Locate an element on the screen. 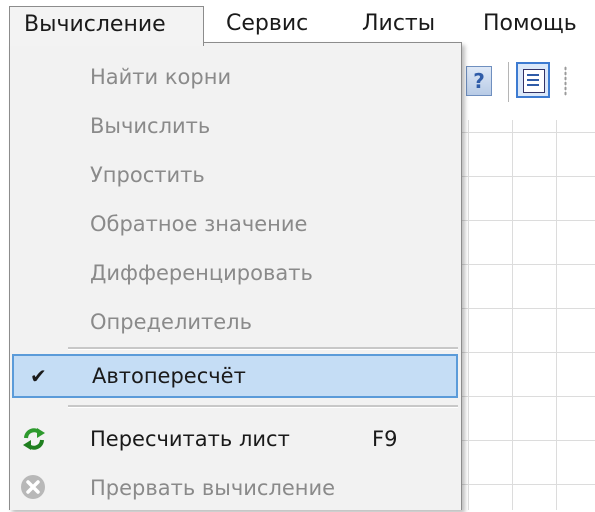 Image resolution: width=595 pixels, height=512 pixels. menu-item-label: Автопересчёт is located at coordinates (169, 376).